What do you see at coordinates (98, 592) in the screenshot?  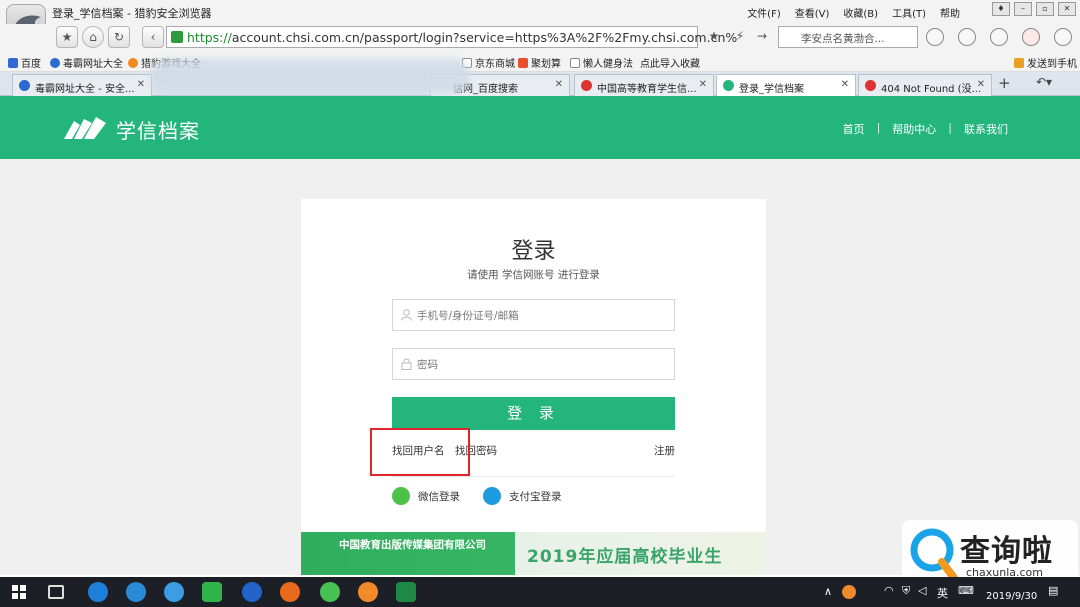 I see `ie-icon` at bounding box center [98, 592].